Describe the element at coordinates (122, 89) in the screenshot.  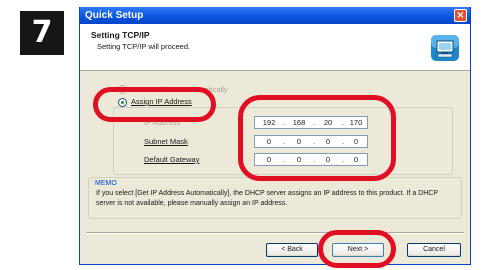
I see `auto-ip-radio` at that location.